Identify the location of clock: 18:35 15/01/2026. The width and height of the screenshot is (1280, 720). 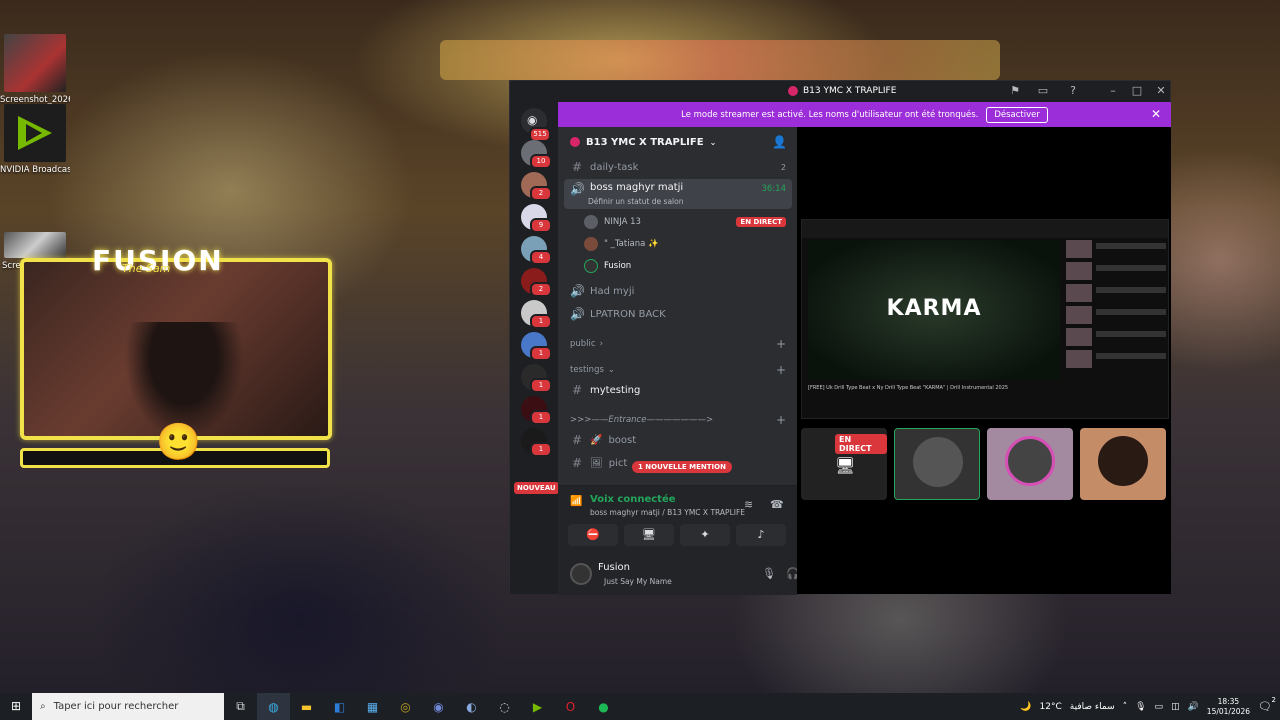
(1228, 707).